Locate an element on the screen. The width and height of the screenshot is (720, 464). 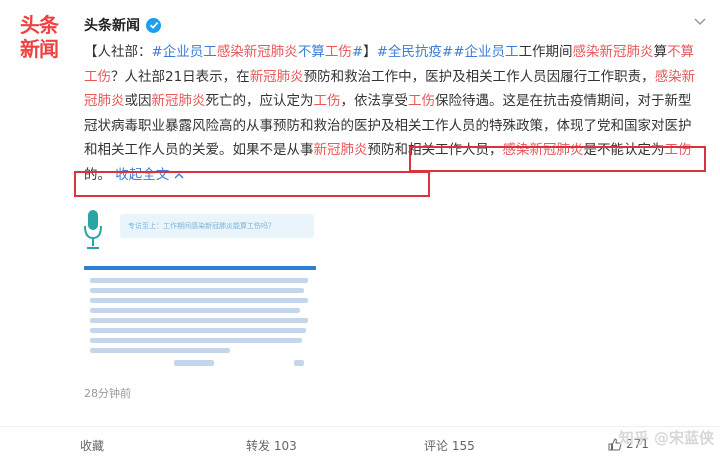
logo-line-2: 新闻 is located at coordinates (39, 49).